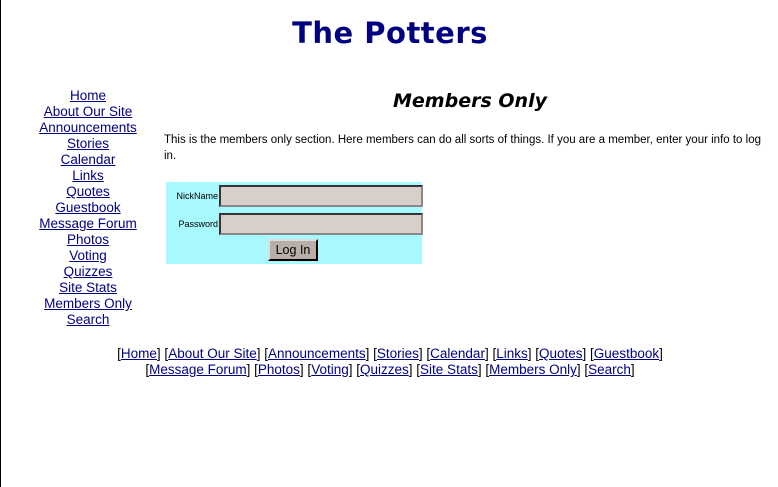 This screenshot has width=778, height=487. Describe the element at coordinates (88, 288) in the screenshot. I see `sidebar-link-site-stats: Site Stats` at that location.